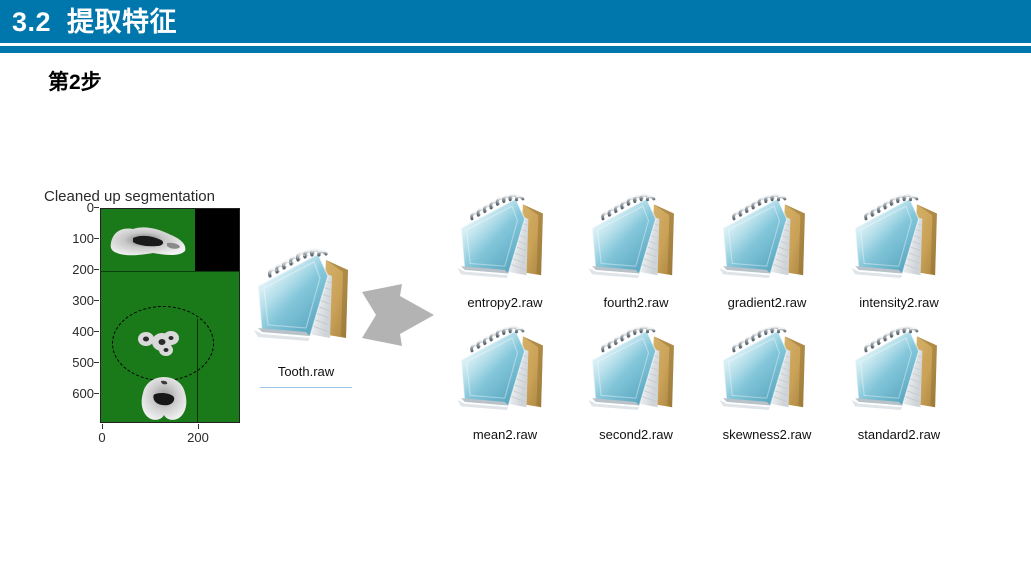  I want to click on output-file-item: second2.raw, so click(636, 387).